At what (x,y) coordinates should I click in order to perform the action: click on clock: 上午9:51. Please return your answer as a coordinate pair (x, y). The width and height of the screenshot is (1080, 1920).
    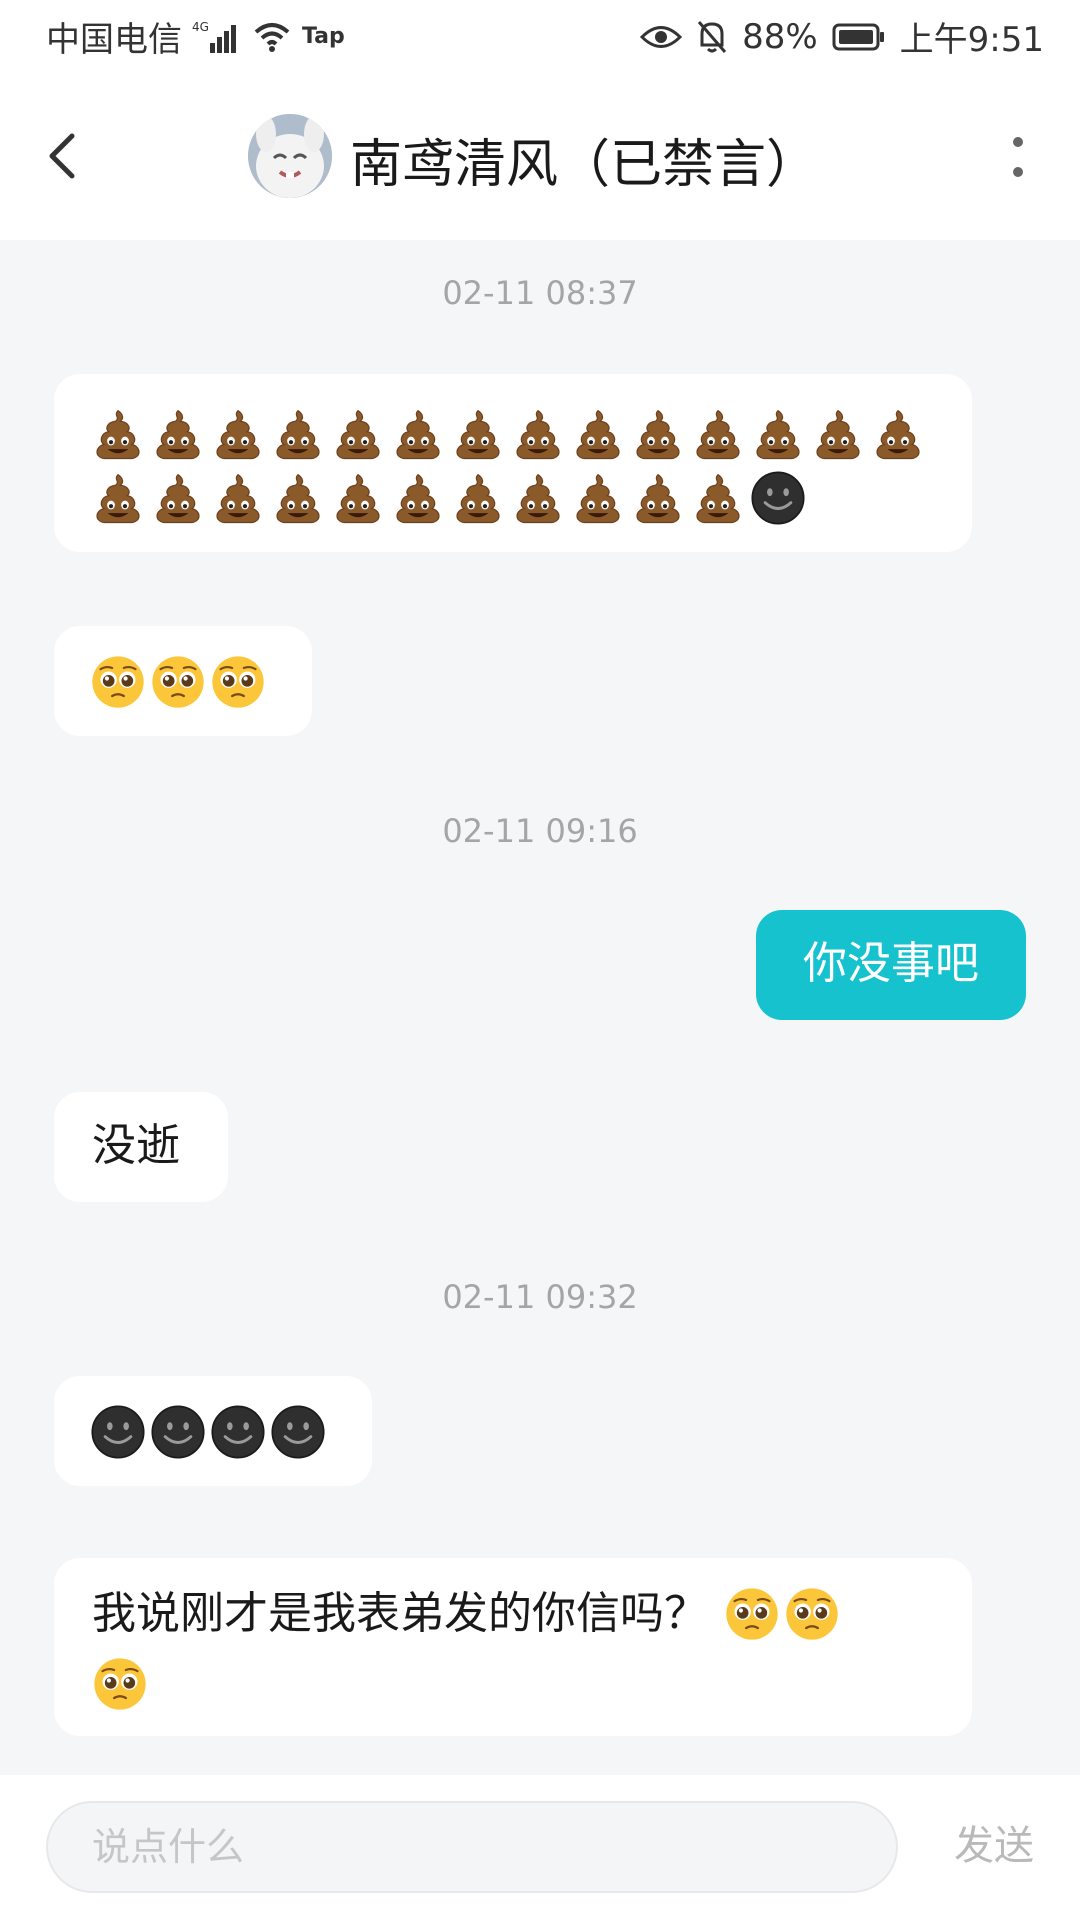
    Looking at the image, I should click on (971, 40).